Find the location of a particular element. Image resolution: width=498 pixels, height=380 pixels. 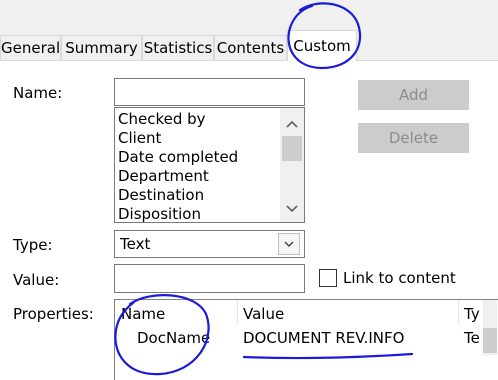

tab-statistics: Statistics is located at coordinates (178, 47).